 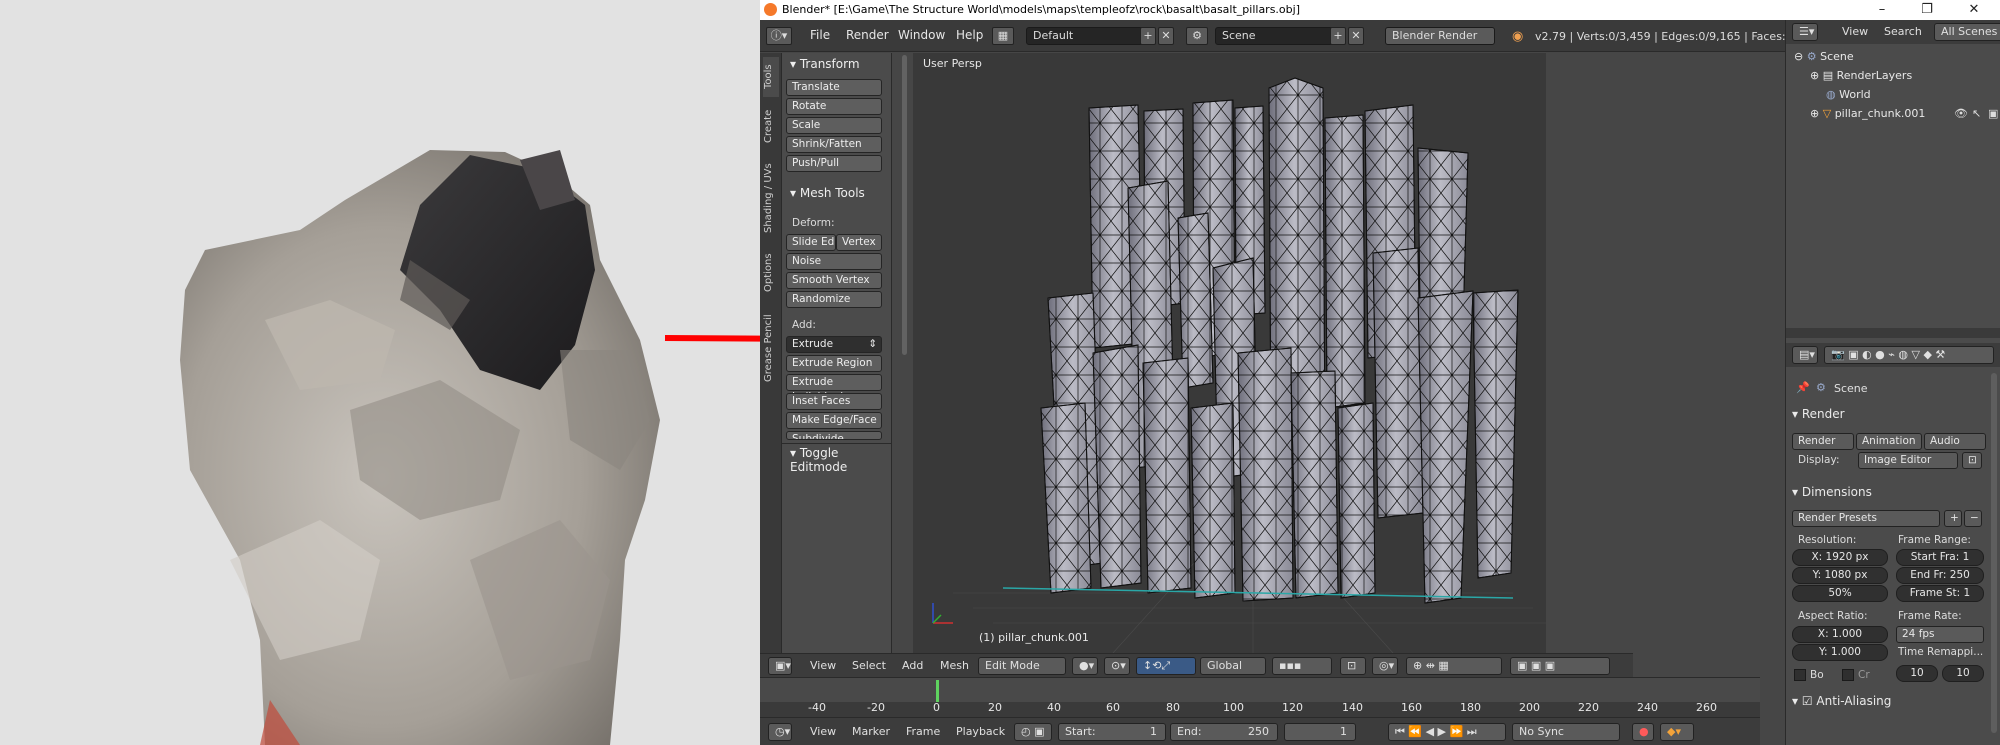 What do you see at coordinates (1909, 355) in the screenshot?
I see `context-tabs: 📷 ▣ ◐ ● ⌁ ◍ ▽ ◆ ⚒` at bounding box center [1909, 355].